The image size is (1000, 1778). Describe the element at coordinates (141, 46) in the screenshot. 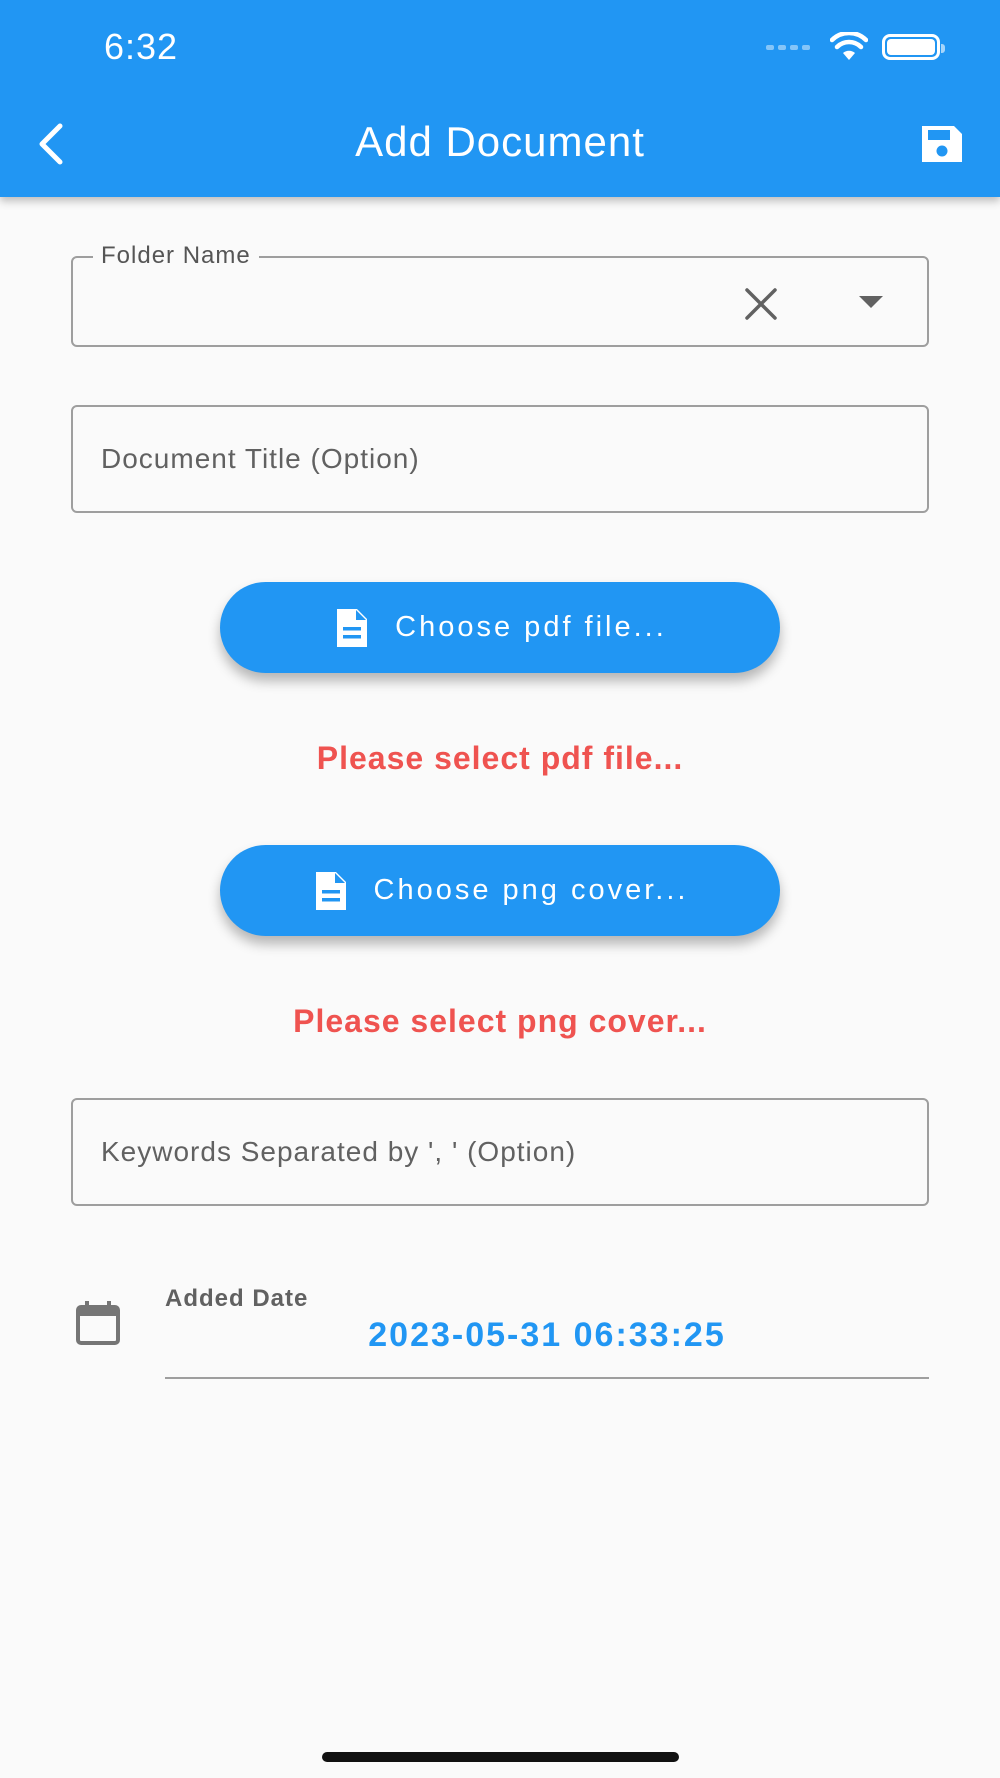

I see `status-time: 6:32` at that location.